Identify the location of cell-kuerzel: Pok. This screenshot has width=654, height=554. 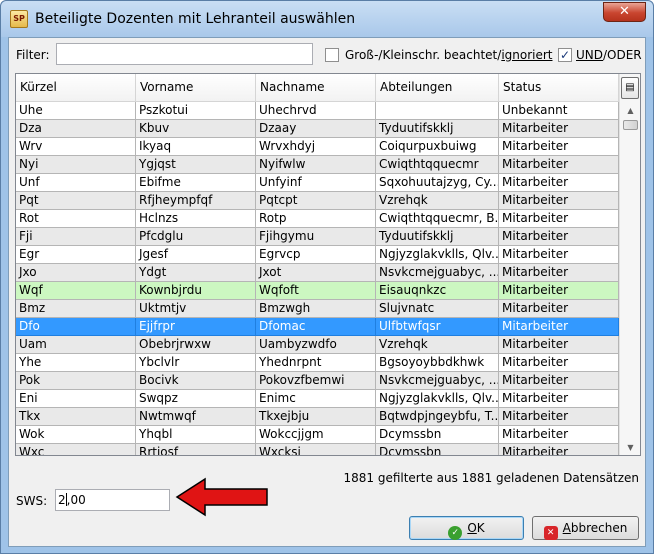
(76, 381).